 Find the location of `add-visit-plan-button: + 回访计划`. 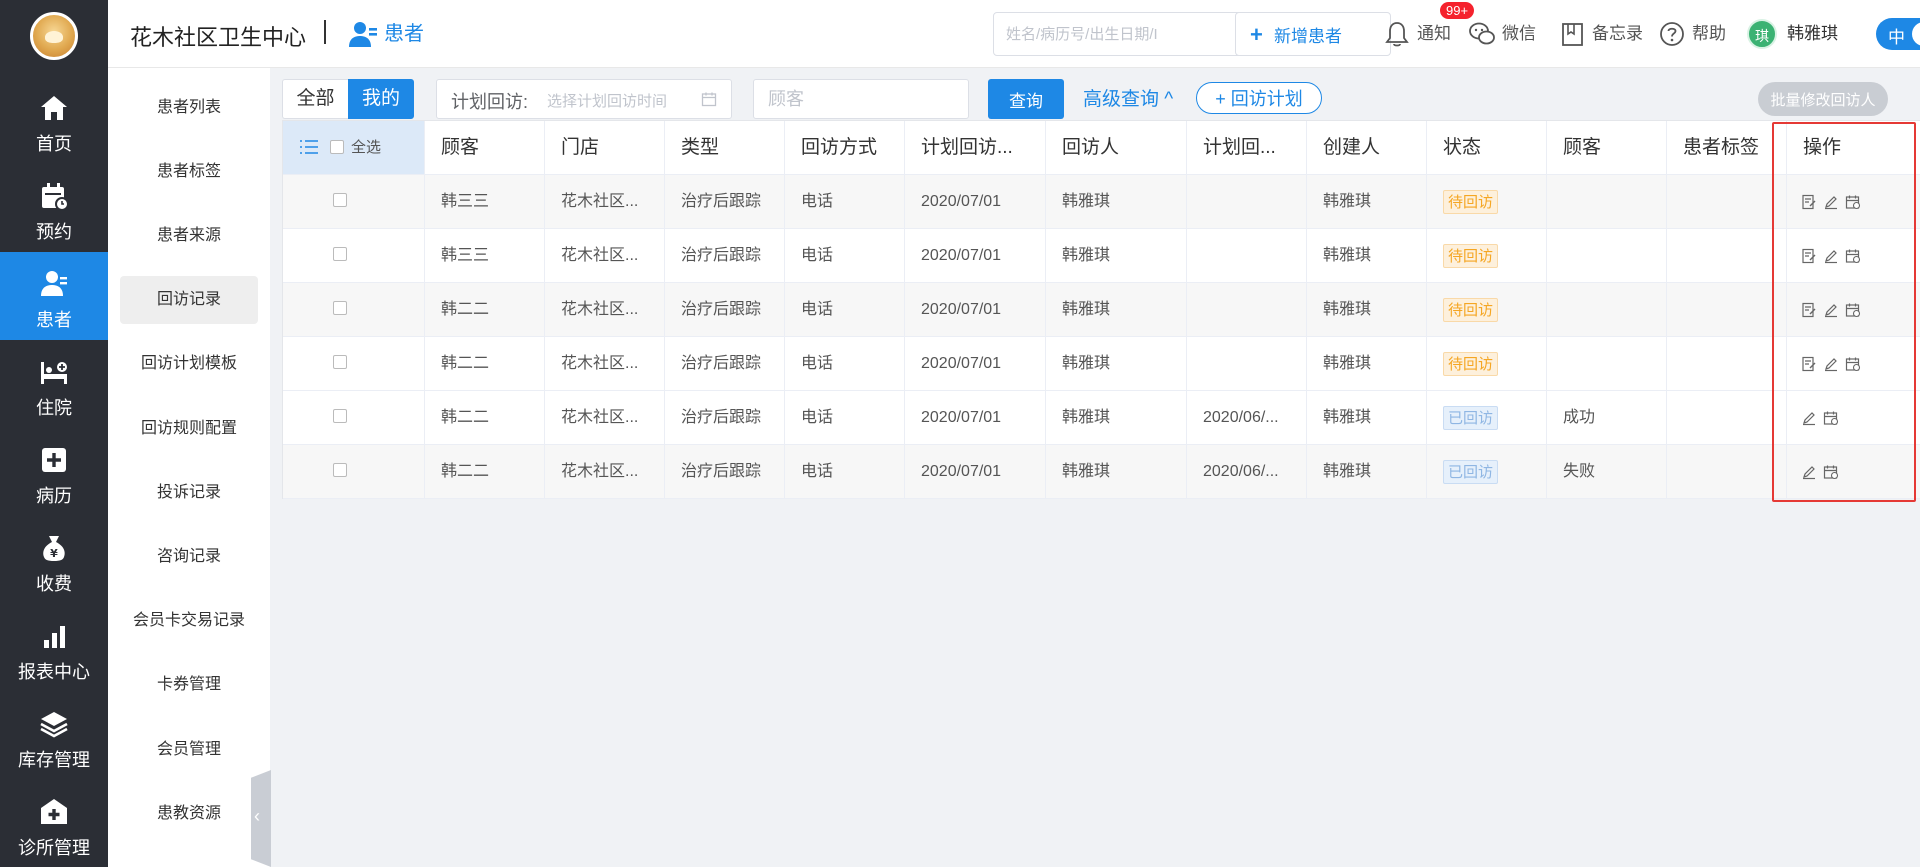

add-visit-plan-button: + 回访计划 is located at coordinates (1259, 98).